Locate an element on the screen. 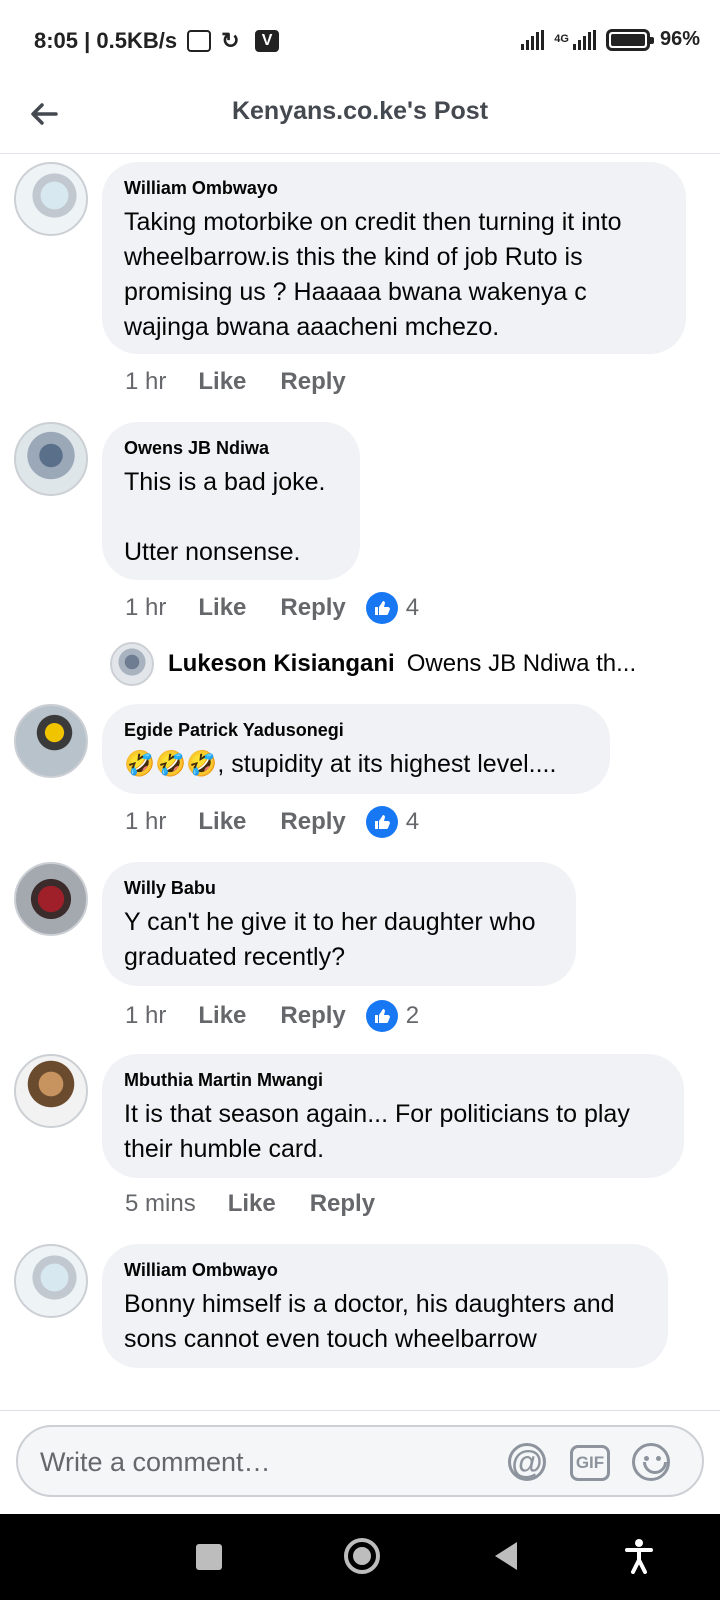 This screenshot has height=1600, width=720. v-app-icon: V is located at coordinates (267, 41).